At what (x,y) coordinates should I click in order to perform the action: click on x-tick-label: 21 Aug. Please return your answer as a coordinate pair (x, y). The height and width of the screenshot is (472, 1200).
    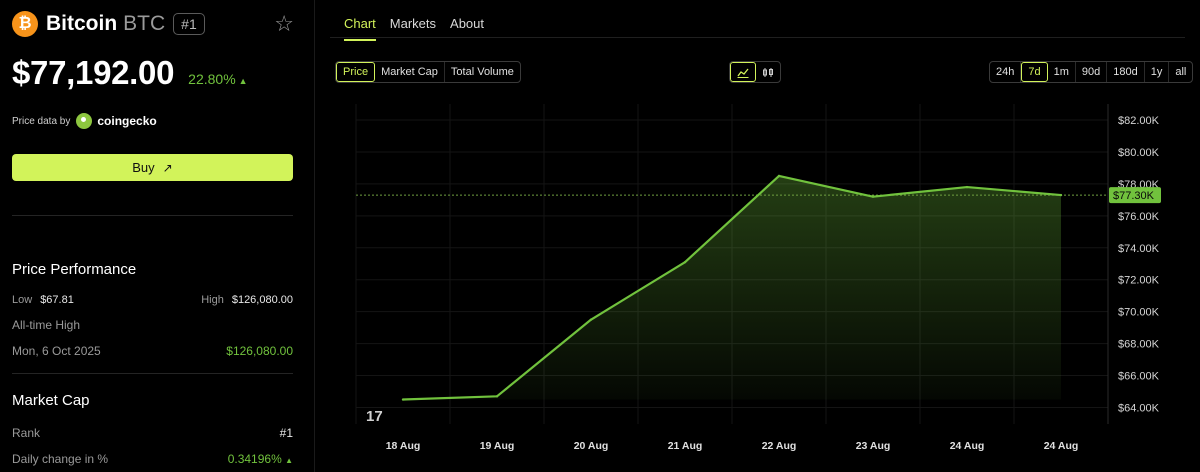
    Looking at the image, I should click on (685, 446).